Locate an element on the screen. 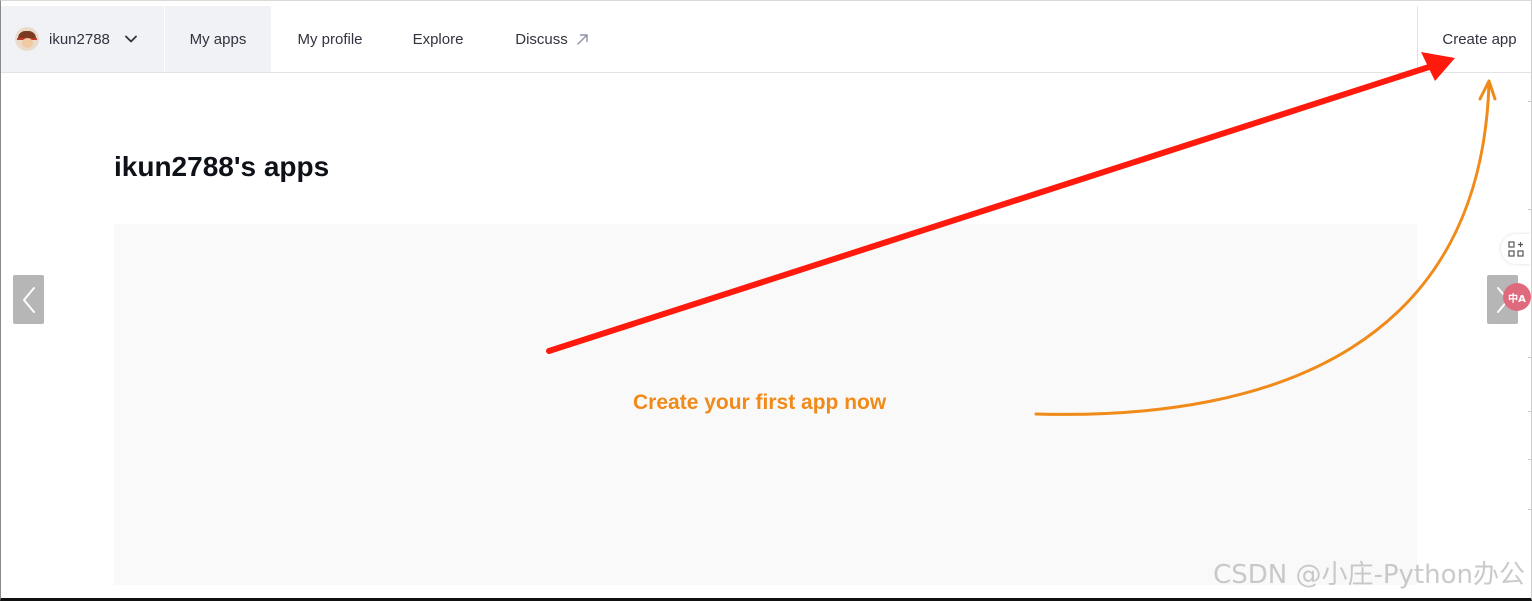 Image resolution: width=1532 pixels, height=601 pixels. tab-discuss: Discuss is located at coordinates (552, 39).